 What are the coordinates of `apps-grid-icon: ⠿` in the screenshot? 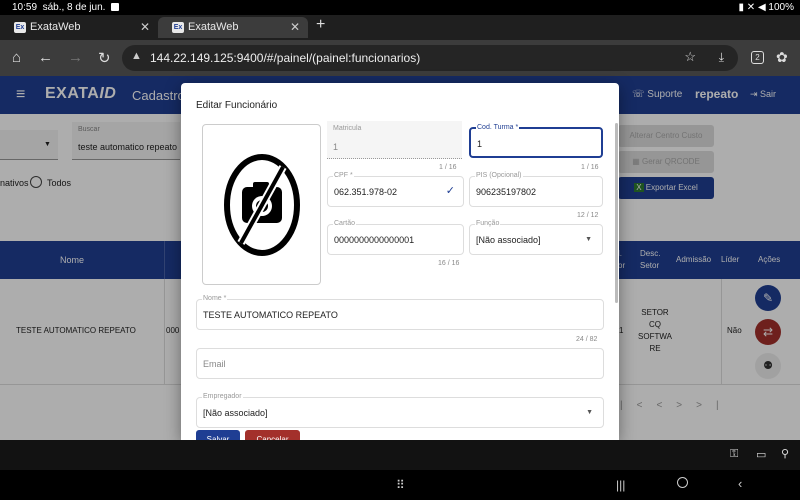 It's located at (400, 485).